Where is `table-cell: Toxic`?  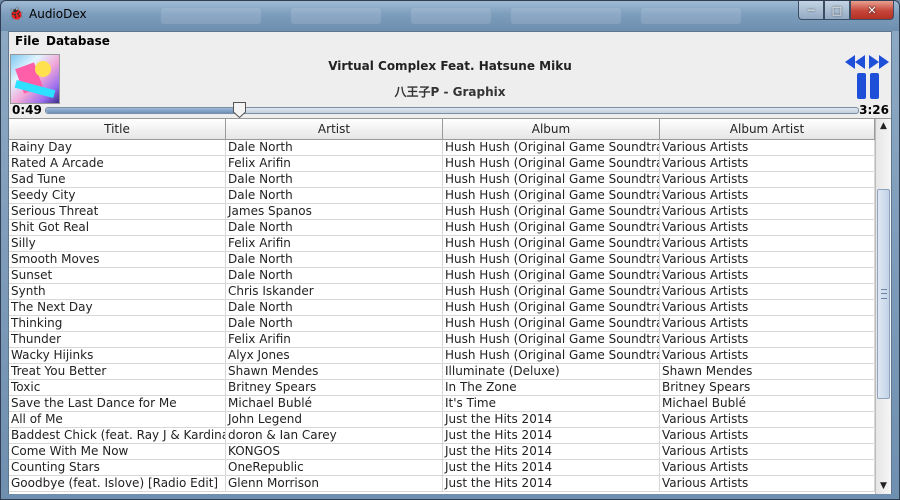 table-cell: Toxic is located at coordinates (117, 388).